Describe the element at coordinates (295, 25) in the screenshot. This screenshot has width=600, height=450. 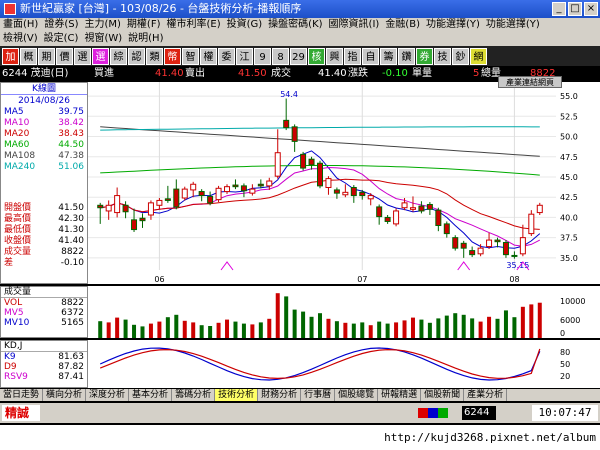
I see `menu-item: 操盤密碼(K)` at that location.